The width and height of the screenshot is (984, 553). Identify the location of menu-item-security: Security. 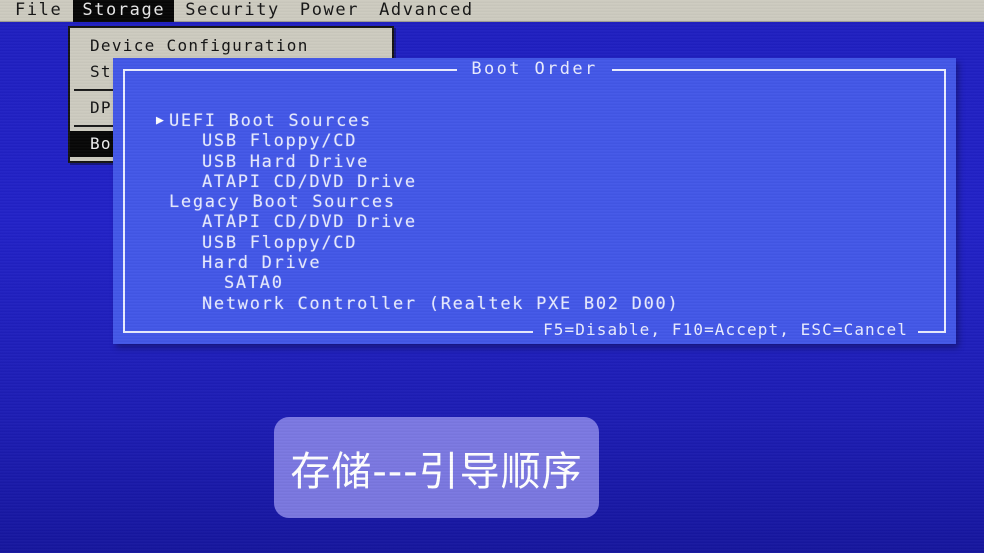
(232, 11).